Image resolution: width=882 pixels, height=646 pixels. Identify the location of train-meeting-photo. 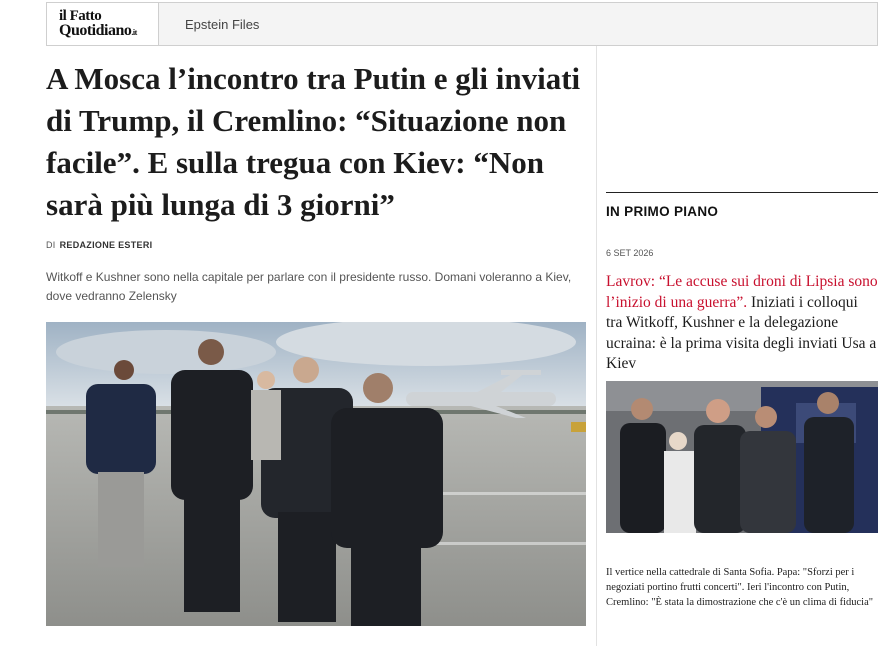
(742, 457).